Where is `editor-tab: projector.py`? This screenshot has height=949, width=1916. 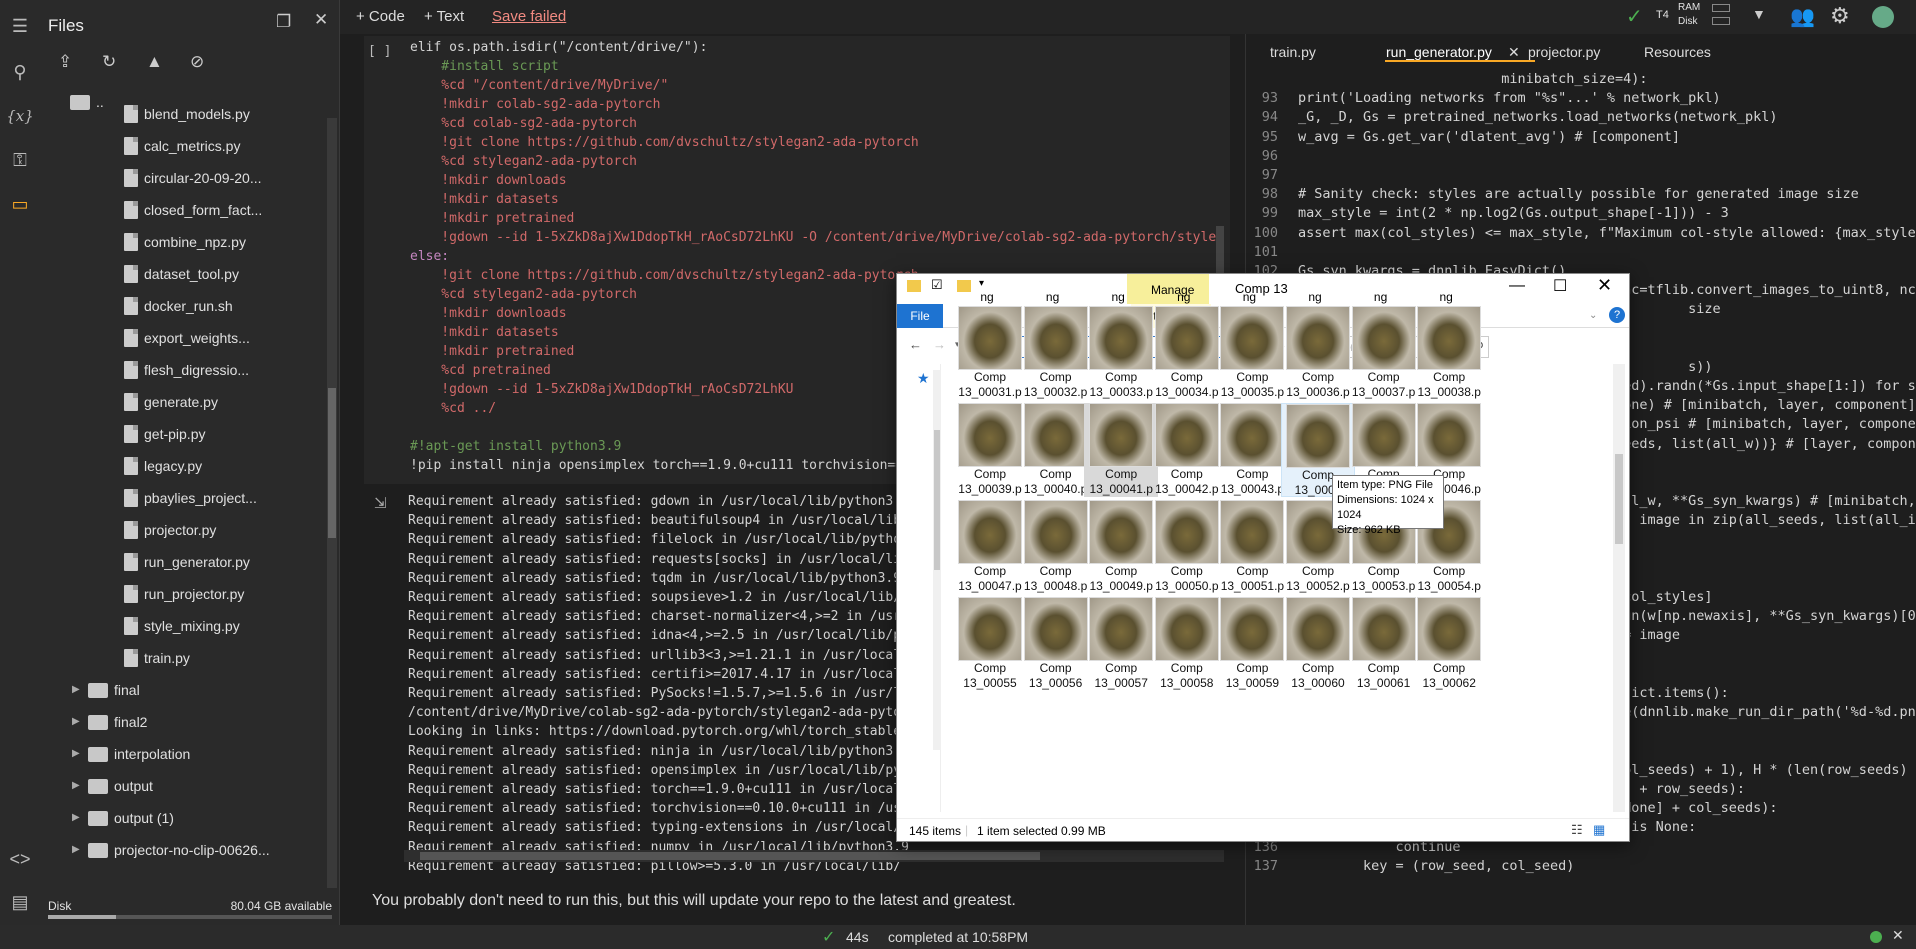
editor-tab: projector.py is located at coordinates (1564, 52).